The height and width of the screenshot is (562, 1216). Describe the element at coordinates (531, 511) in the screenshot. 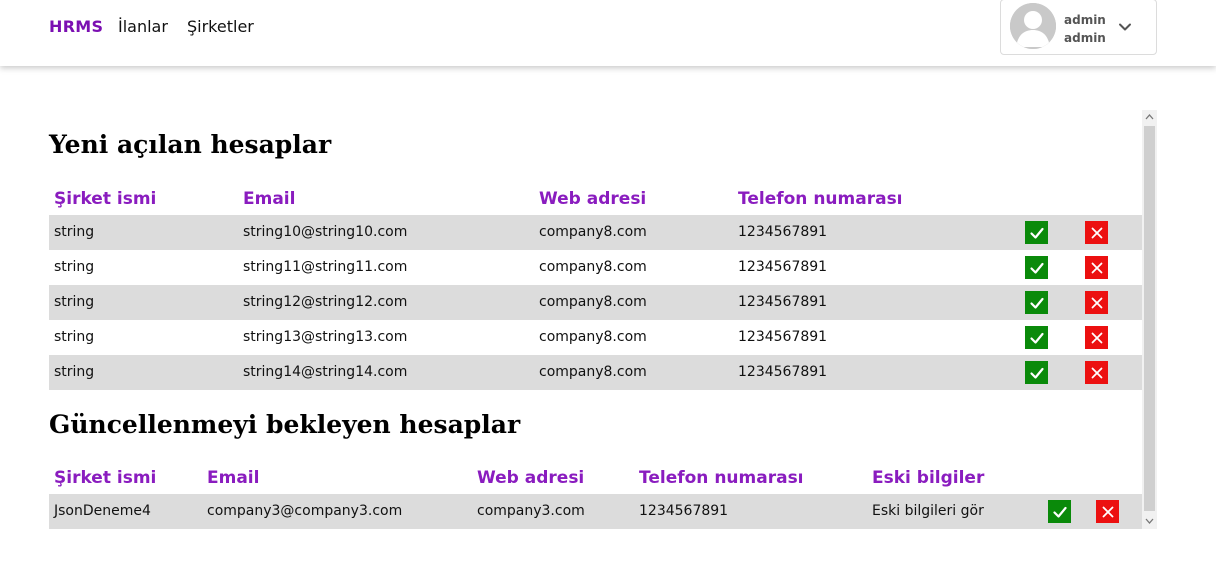

I see `cell-web: company3.com` at that location.